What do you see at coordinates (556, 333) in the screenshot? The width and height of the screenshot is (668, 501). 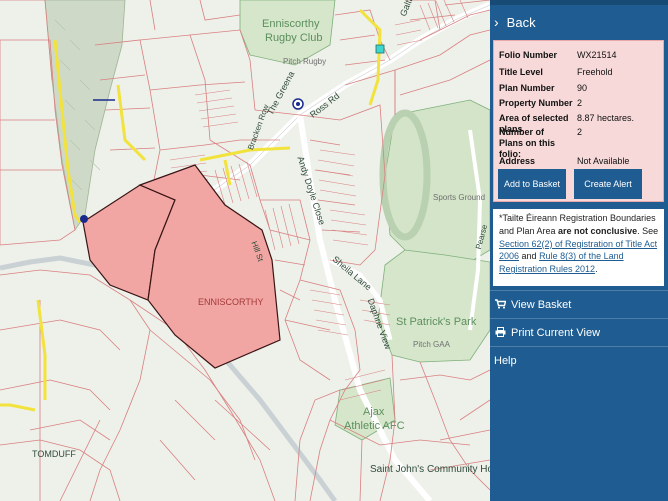 I see `print-current-view-label: Print Current View` at bounding box center [556, 333].